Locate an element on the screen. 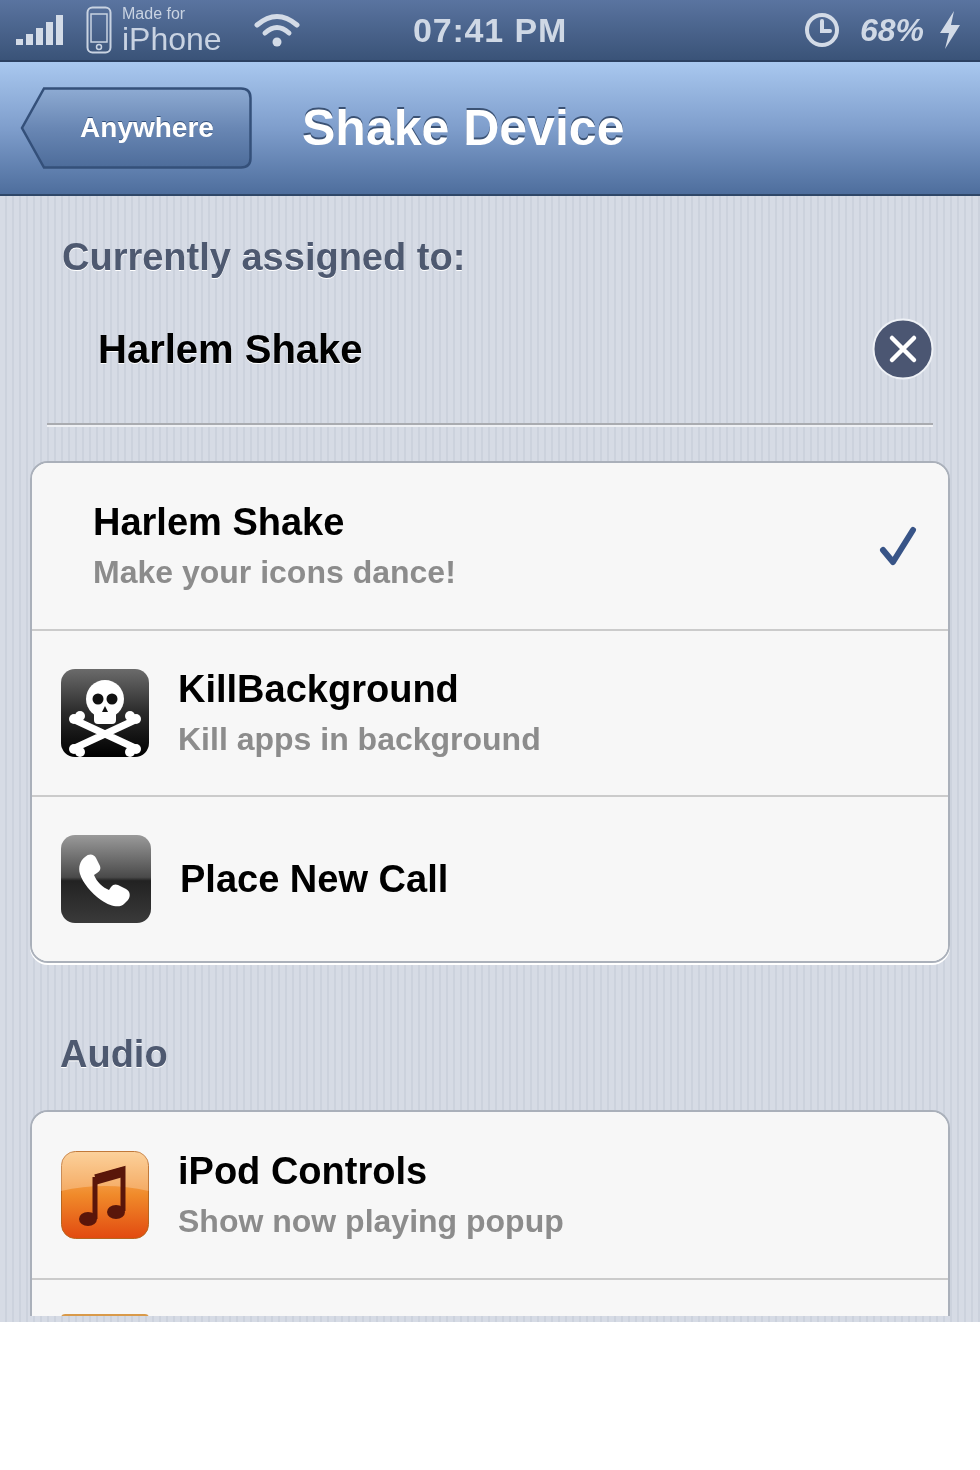 Image resolution: width=980 pixels, height=1470 pixels. status-time: 07:41 PM is located at coordinates (490, 30).